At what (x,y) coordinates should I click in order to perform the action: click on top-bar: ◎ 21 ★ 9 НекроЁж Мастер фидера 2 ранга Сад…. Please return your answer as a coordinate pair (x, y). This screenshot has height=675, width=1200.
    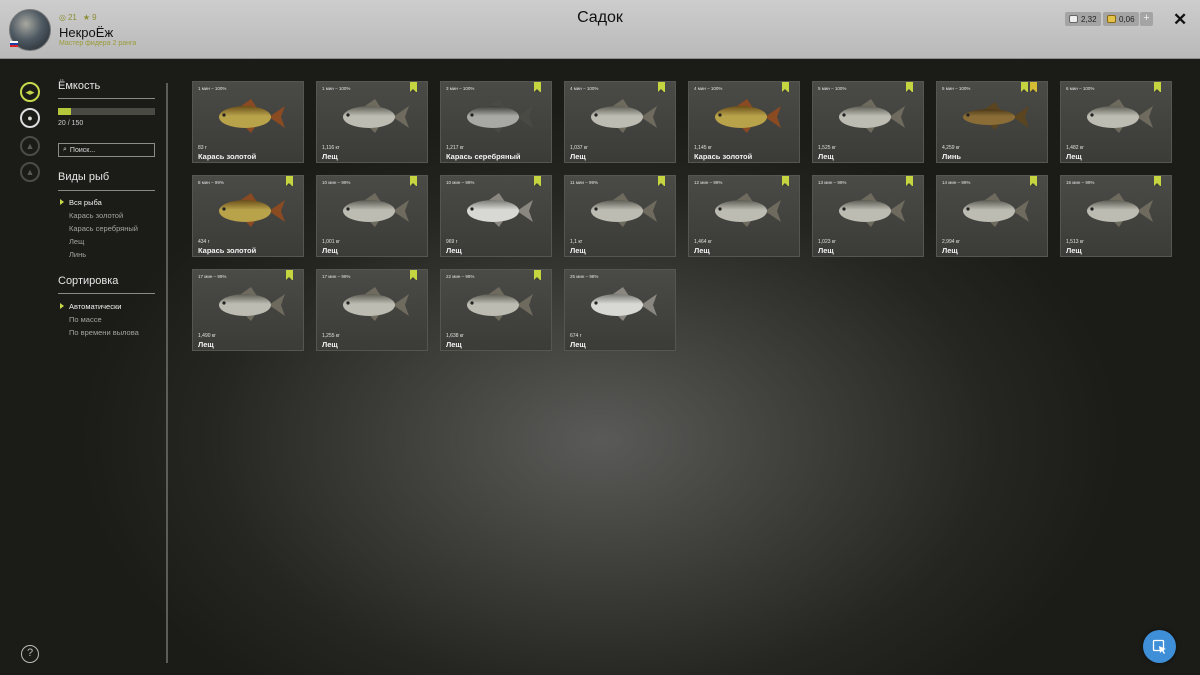
    Looking at the image, I should click on (600, 29).